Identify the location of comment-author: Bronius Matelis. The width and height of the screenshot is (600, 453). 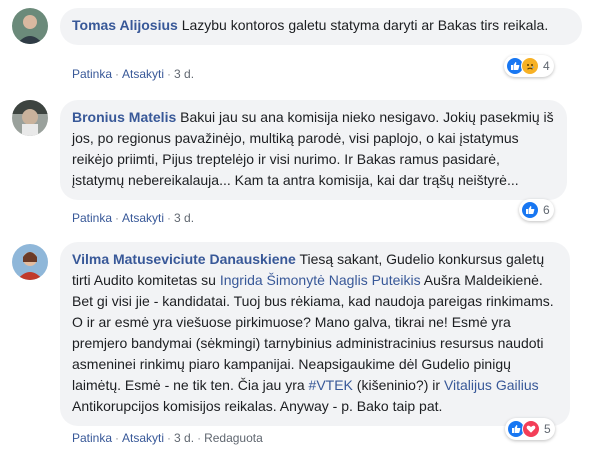
(124, 117).